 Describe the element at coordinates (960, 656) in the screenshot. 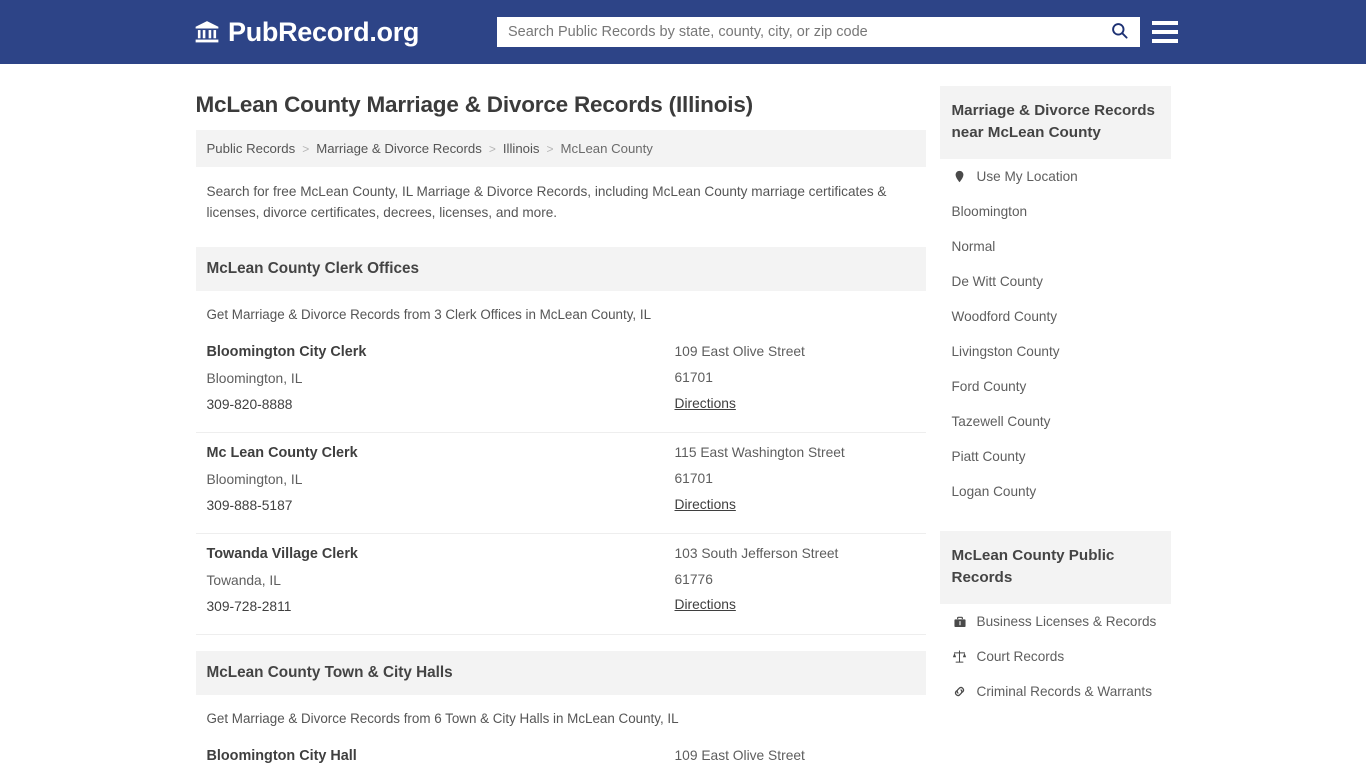

I see `scales-icon` at that location.